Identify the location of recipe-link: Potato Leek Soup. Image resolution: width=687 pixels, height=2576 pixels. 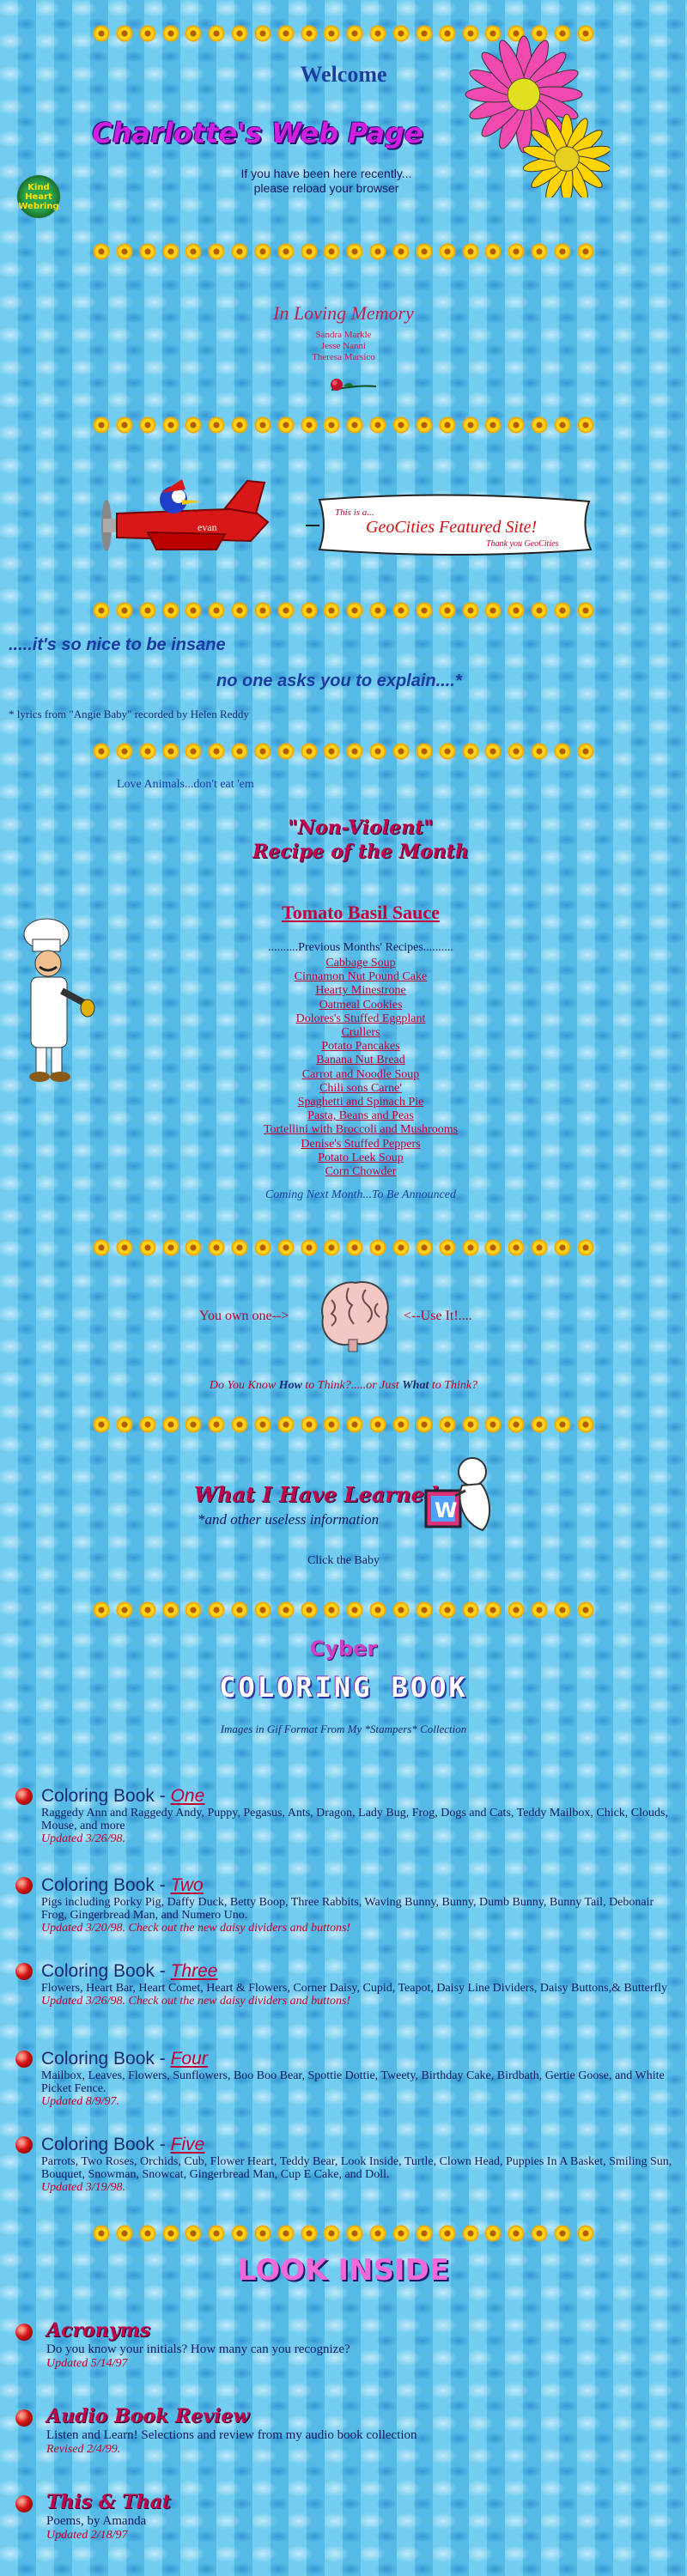
(352, 1158).